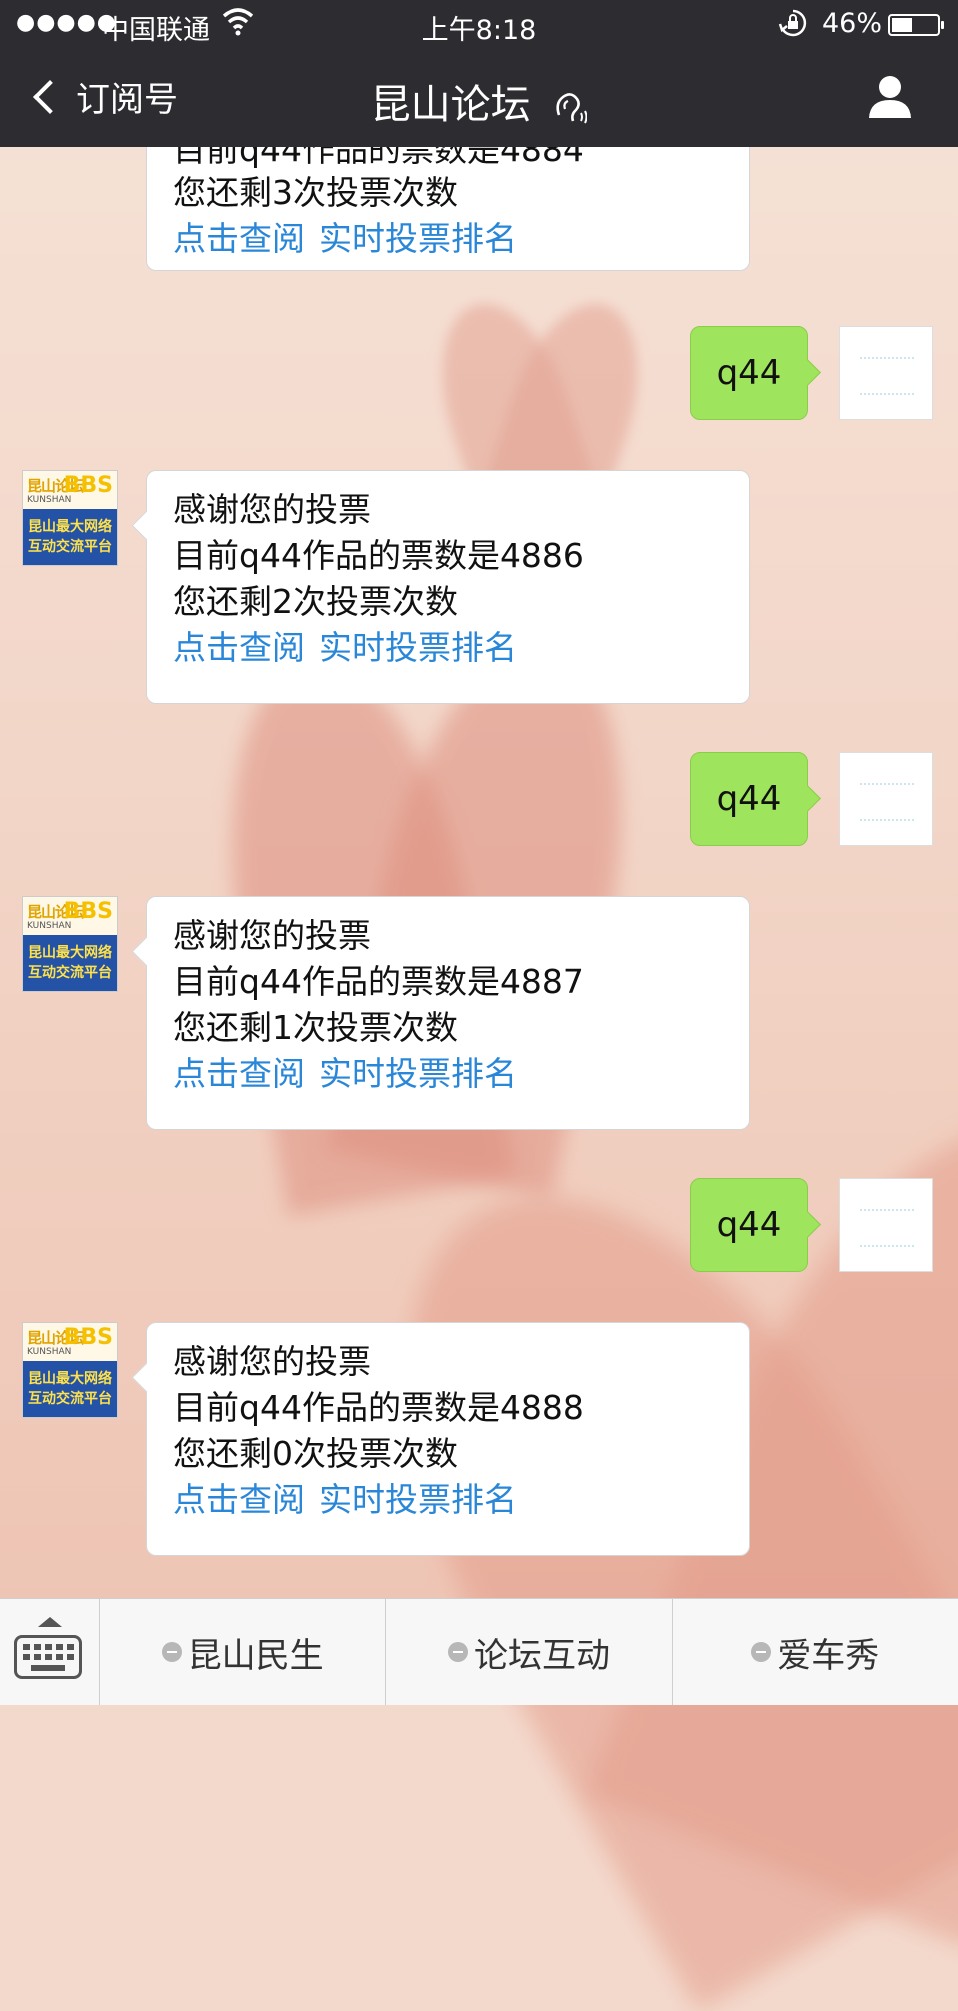  I want to click on message-line: 目前q44作品的票数是4888, so click(378, 1407).